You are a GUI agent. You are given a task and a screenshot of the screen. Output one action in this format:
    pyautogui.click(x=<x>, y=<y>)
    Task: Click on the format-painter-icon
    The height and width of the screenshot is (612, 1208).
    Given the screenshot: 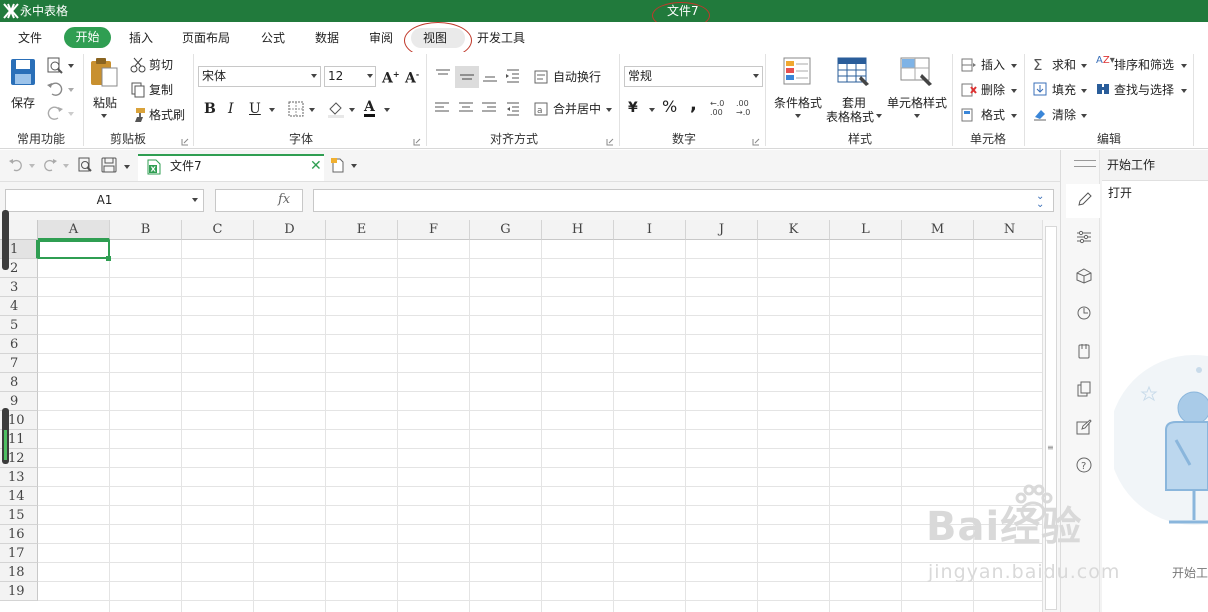 What is the action you would take?
    pyautogui.click(x=138, y=116)
    